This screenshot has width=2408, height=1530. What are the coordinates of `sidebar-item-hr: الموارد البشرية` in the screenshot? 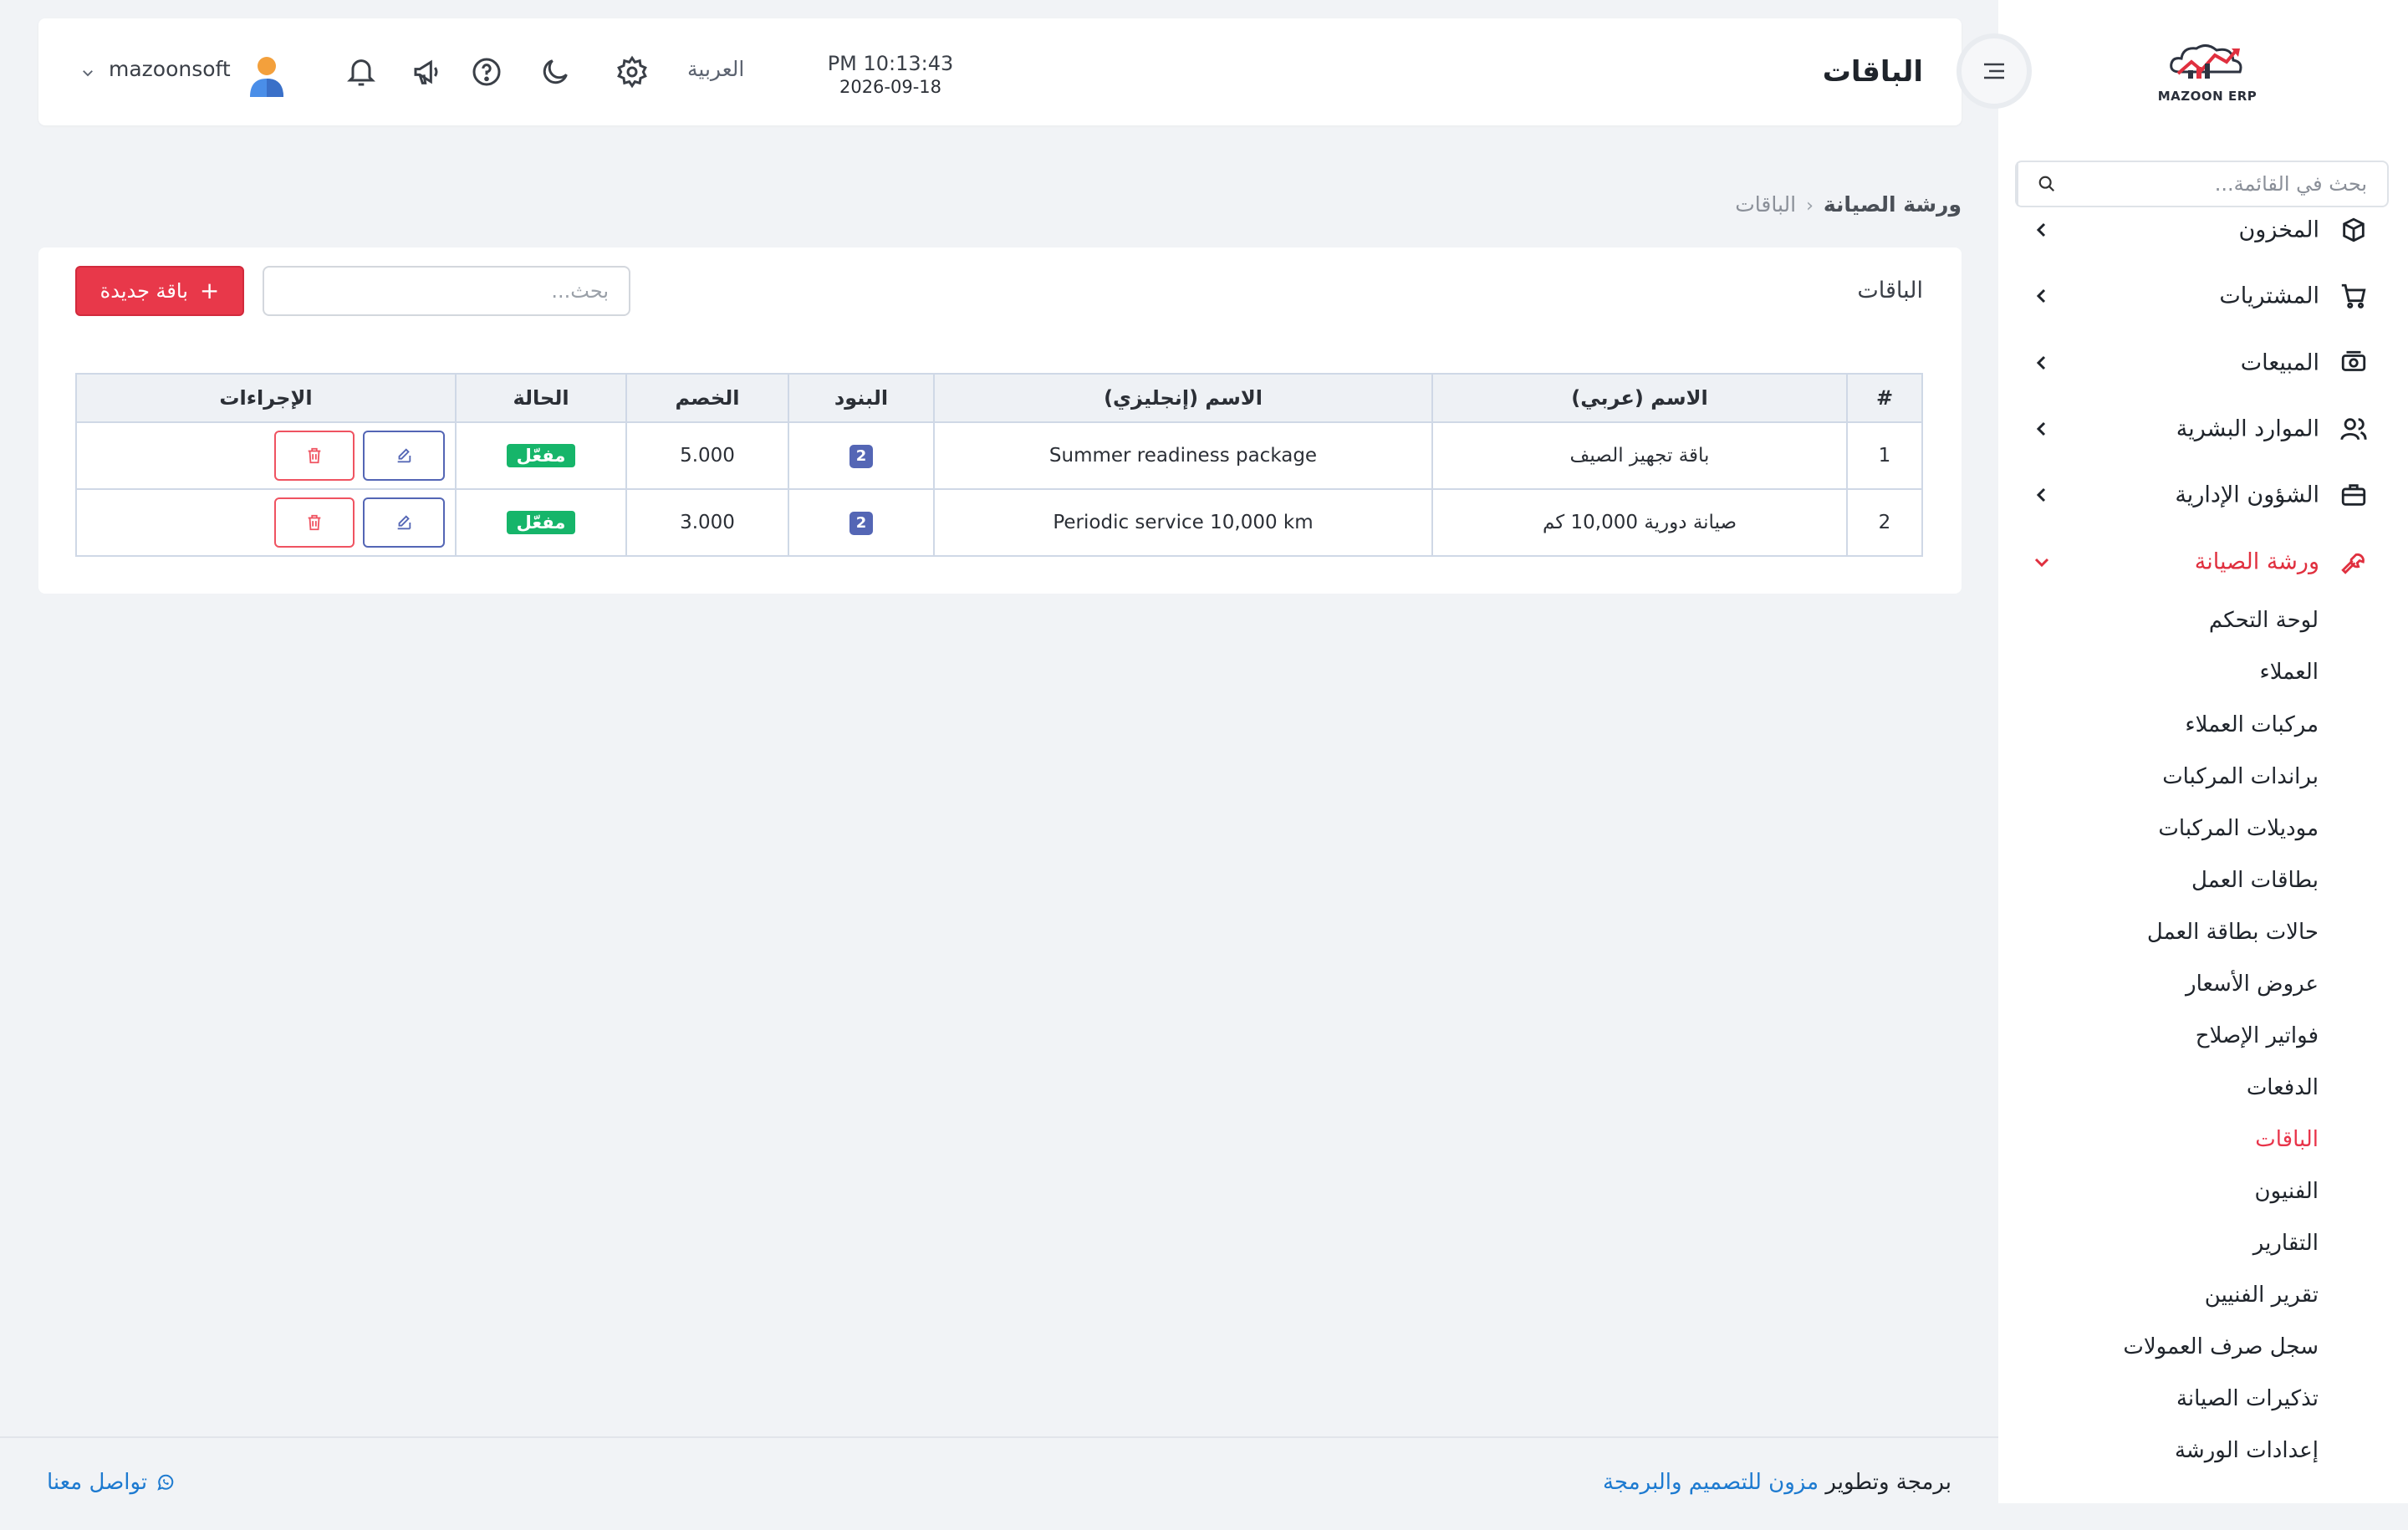 It's located at (2203, 429).